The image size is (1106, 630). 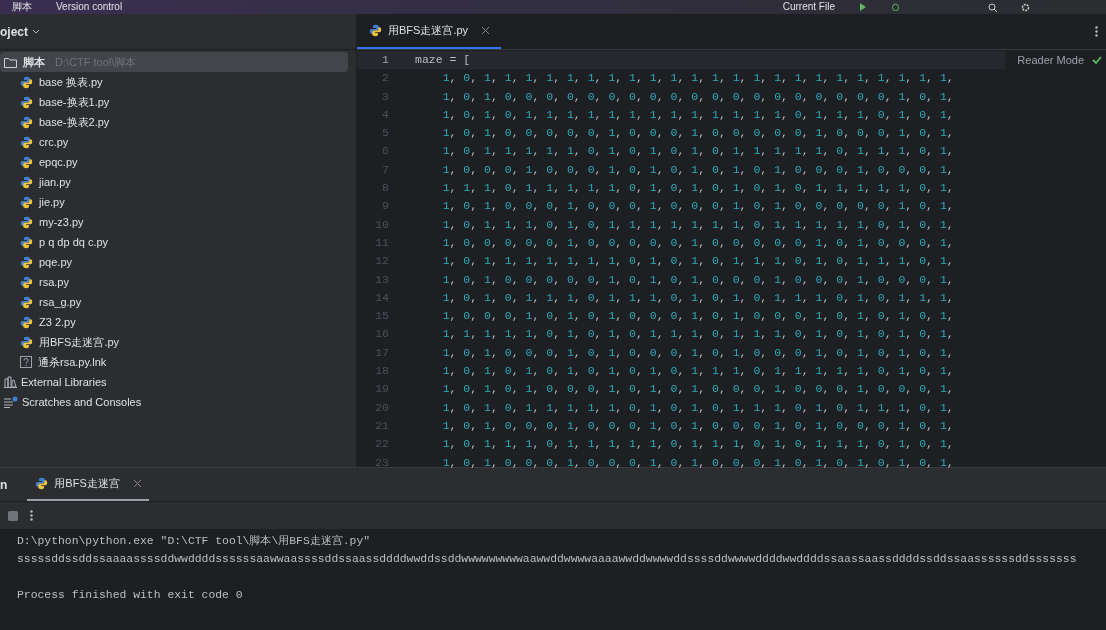 I want to click on unknown-file-icon, so click(x=26, y=362).